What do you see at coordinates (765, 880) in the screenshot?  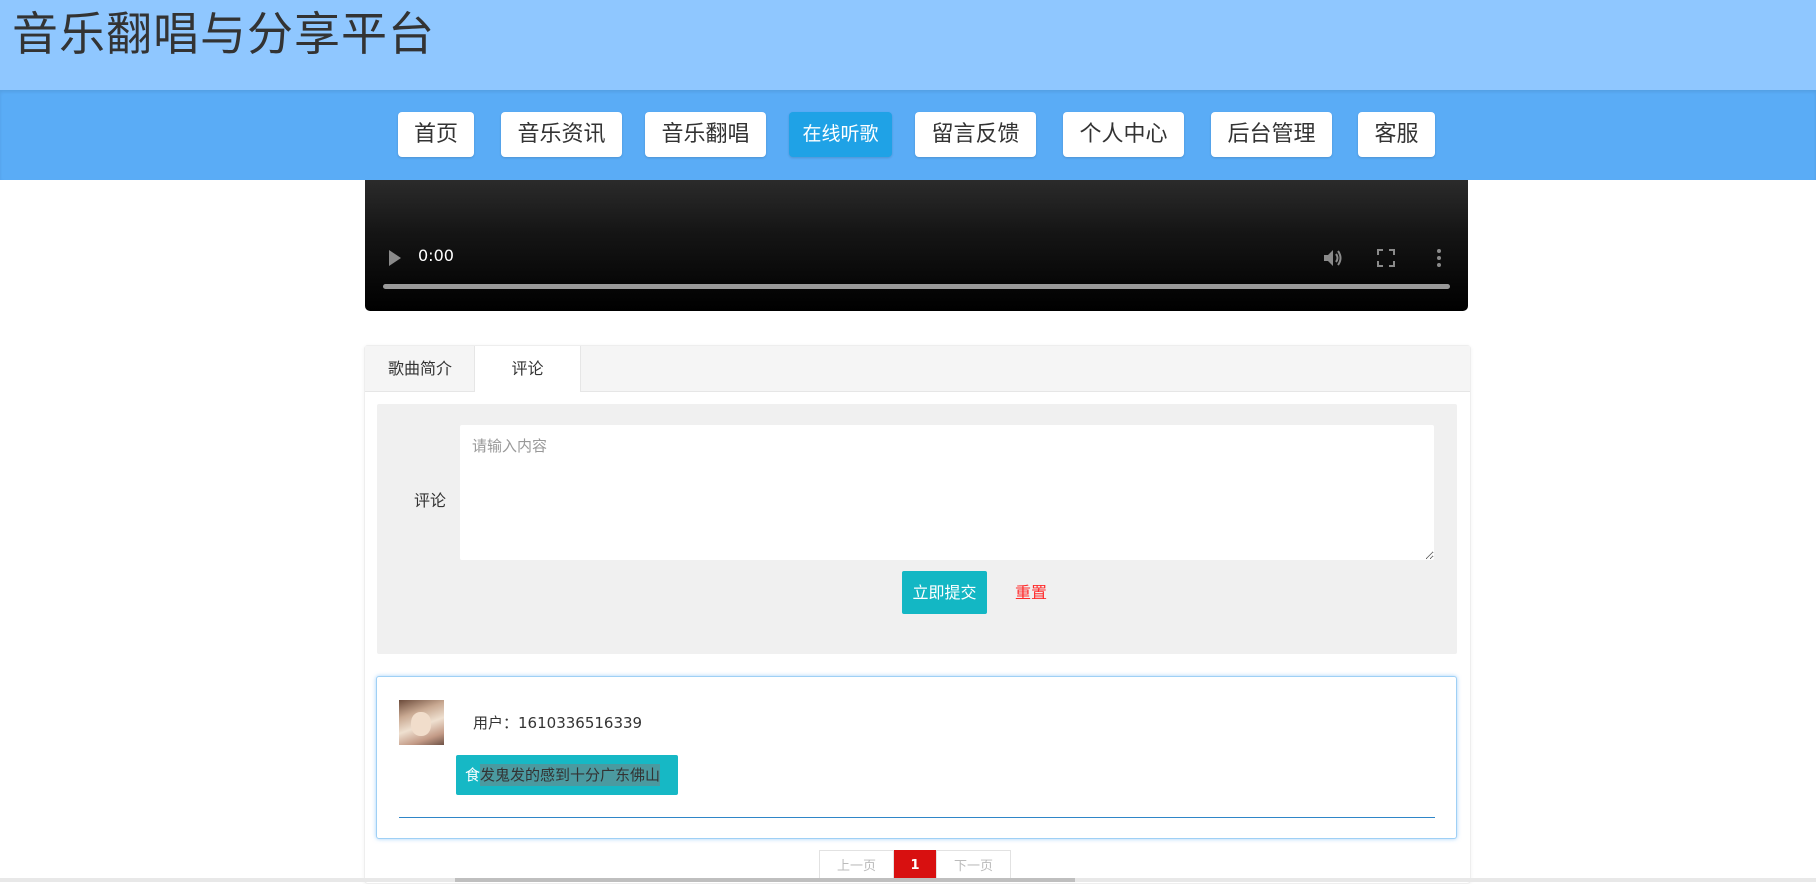 I see `scrollbar-thumb` at bounding box center [765, 880].